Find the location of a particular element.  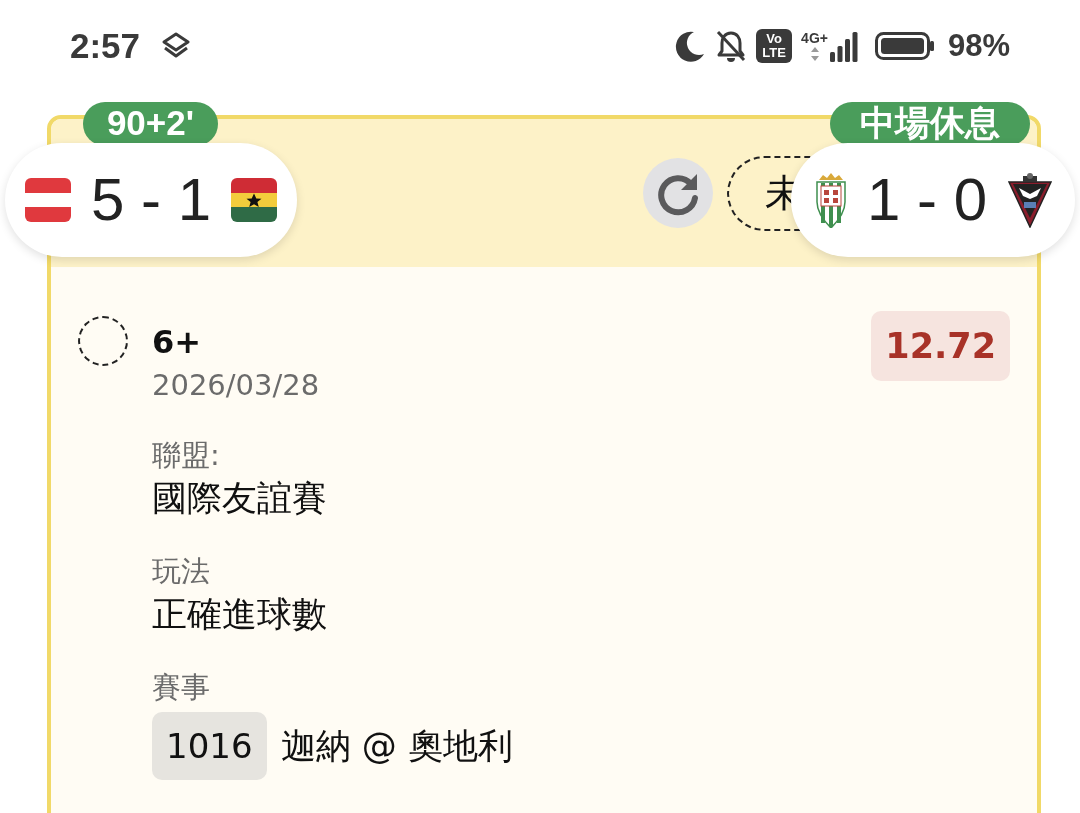

data-arrows-icon is located at coordinates (814, 53).